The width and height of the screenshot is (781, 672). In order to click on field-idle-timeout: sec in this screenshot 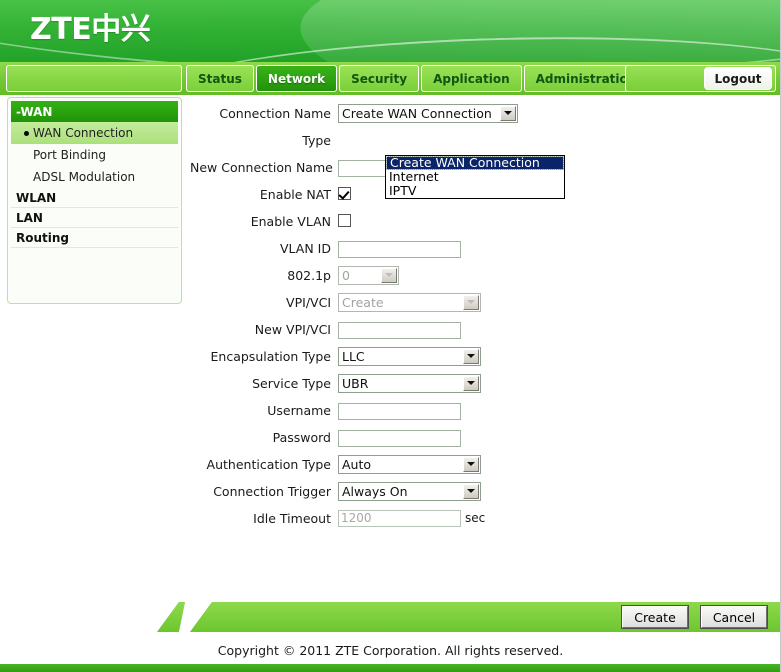, I will do `click(412, 518)`.